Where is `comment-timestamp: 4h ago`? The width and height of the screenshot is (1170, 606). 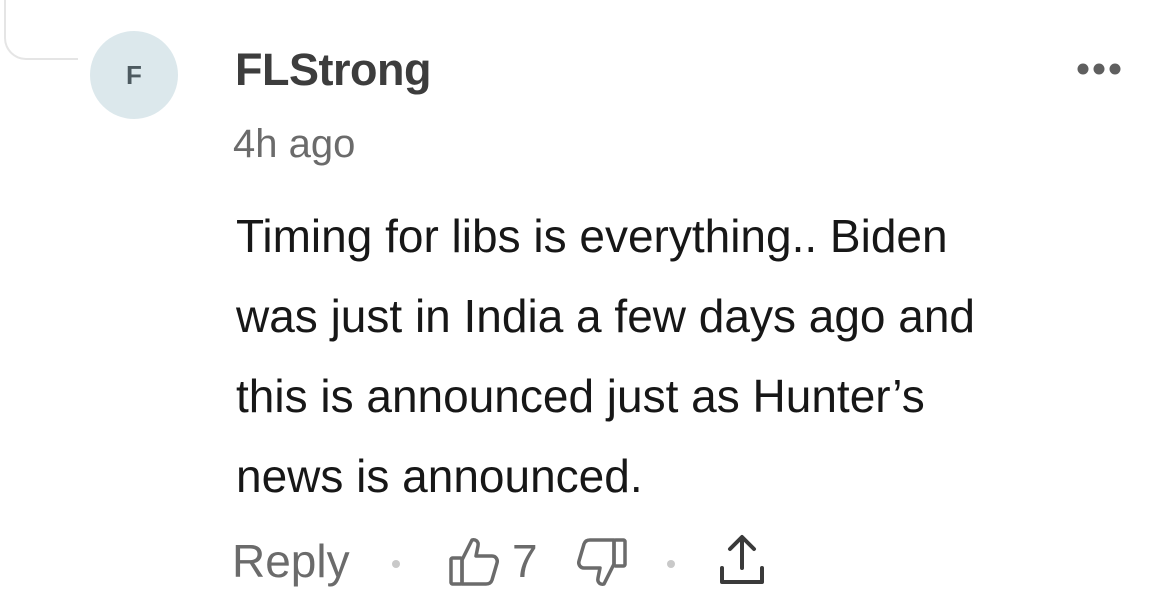 comment-timestamp: 4h ago is located at coordinates (294, 144).